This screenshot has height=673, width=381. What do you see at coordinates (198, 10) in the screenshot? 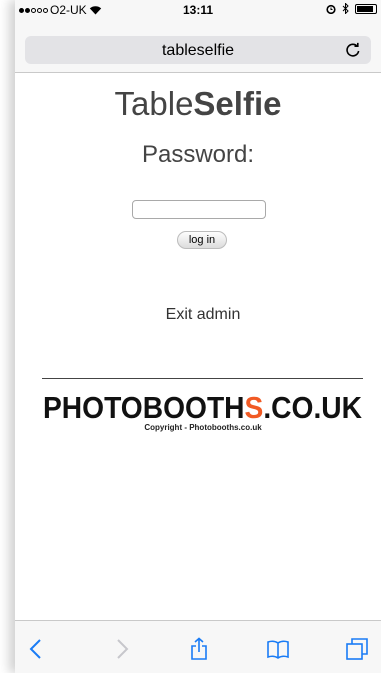
I see `status-bar: O2-UK 13:11` at bounding box center [198, 10].